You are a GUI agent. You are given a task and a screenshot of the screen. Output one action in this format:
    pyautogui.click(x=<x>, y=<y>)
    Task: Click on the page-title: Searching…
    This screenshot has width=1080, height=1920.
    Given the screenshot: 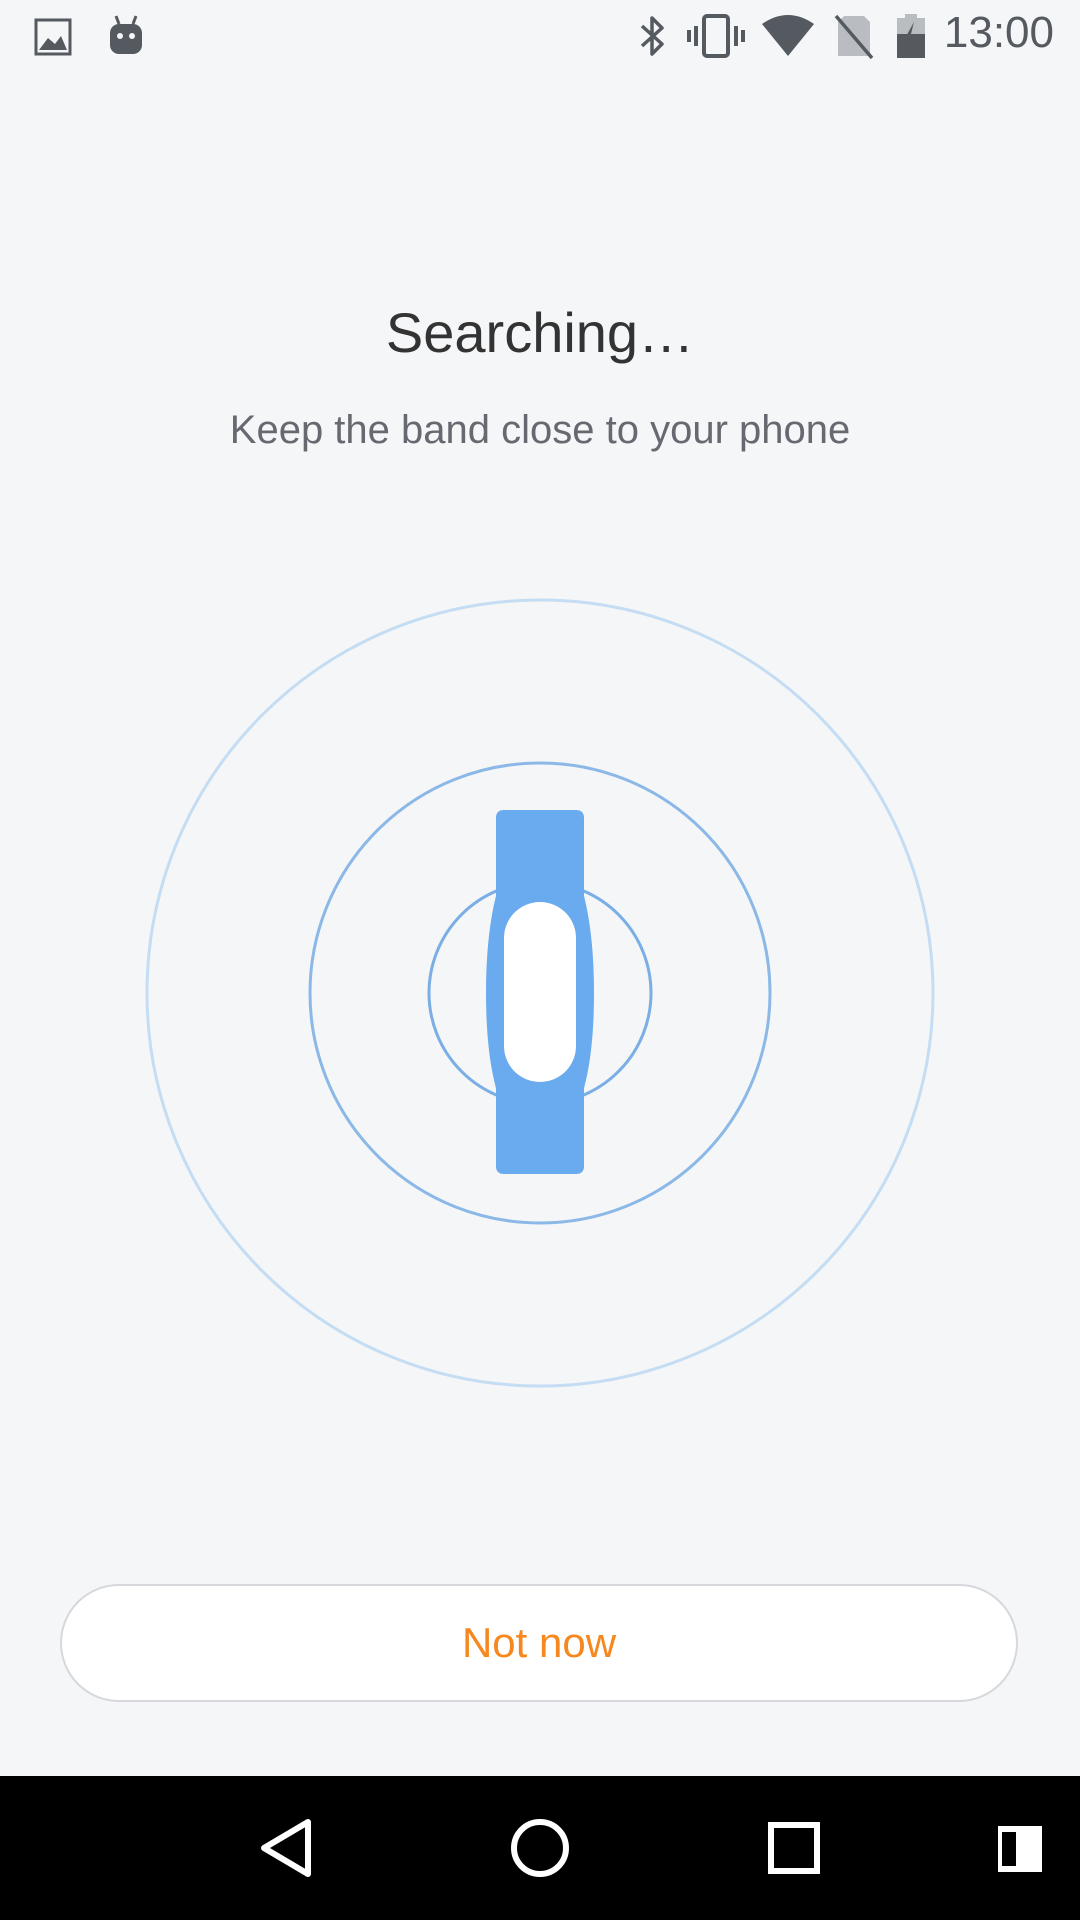 What is the action you would take?
    pyautogui.click(x=540, y=332)
    